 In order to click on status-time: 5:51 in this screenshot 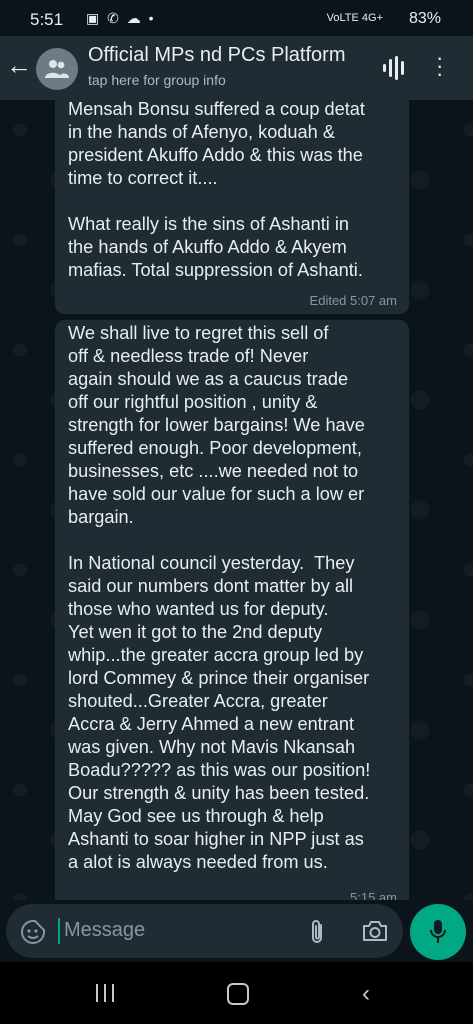, I will do `click(47, 19)`.